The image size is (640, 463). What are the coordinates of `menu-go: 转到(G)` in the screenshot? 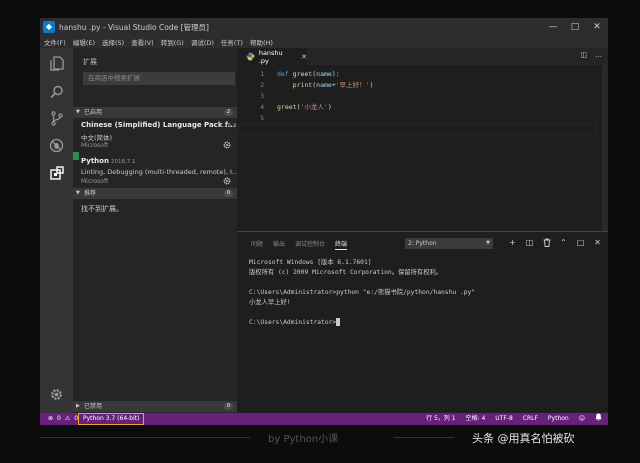 It's located at (172, 42).